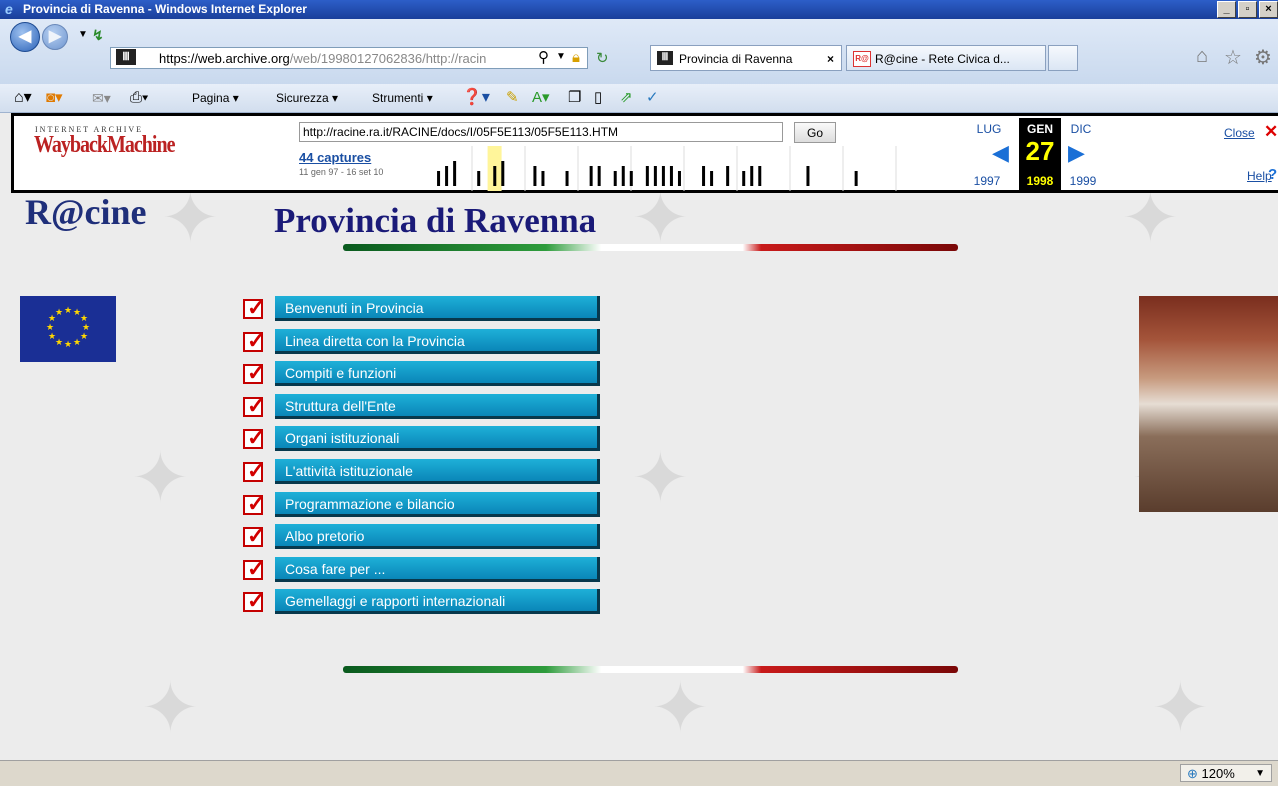  What do you see at coordinates (437, 374) in the screenshot?
I see `menu-button: Compiti e funzioni` at bounding box center [437, 374].